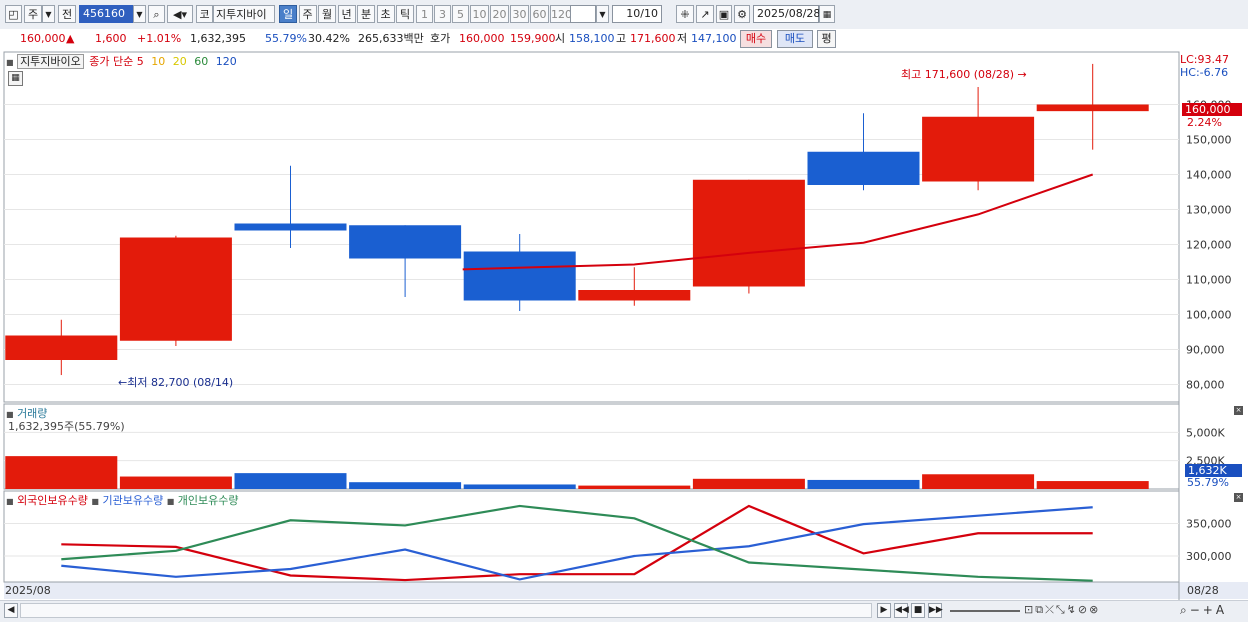 The image size is (1248, 622). Describe the element at coordinates (424, 14) in the screenshot. I see `interval-tab-1: 1` at that location.